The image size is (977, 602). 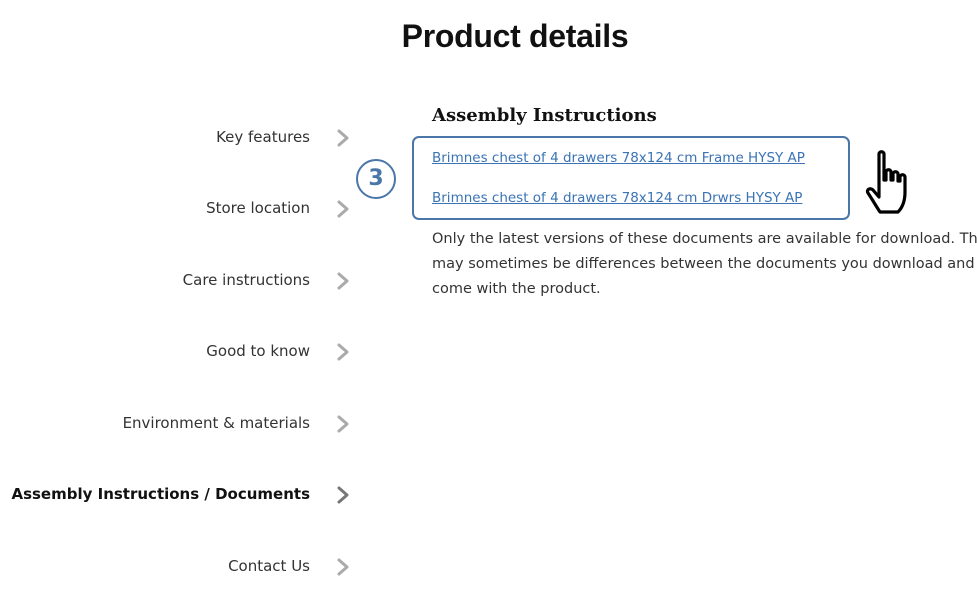 I want to click on sidebar-item-store-location: Store location, so click(x=180, y=209).